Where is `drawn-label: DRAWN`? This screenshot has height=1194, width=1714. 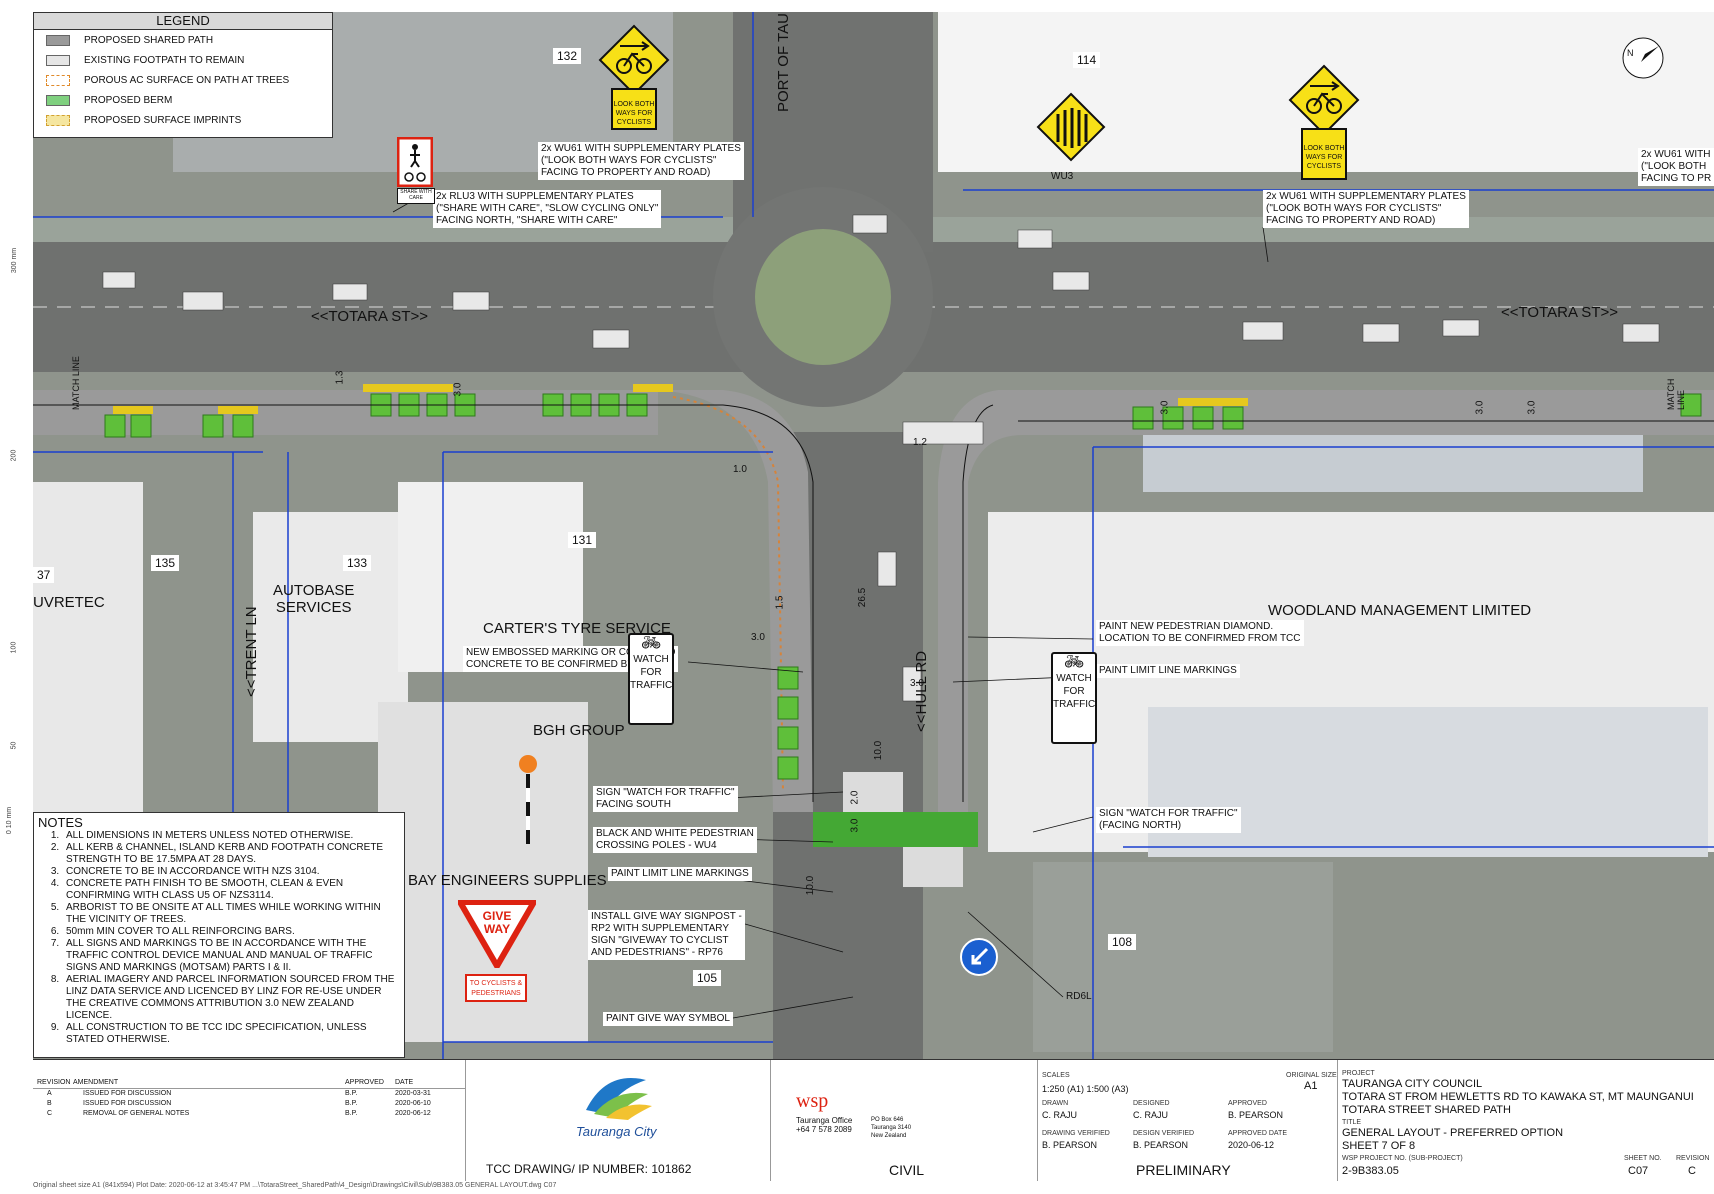
drawn-label: DRAWN is located at coordinates (1055, 1103).